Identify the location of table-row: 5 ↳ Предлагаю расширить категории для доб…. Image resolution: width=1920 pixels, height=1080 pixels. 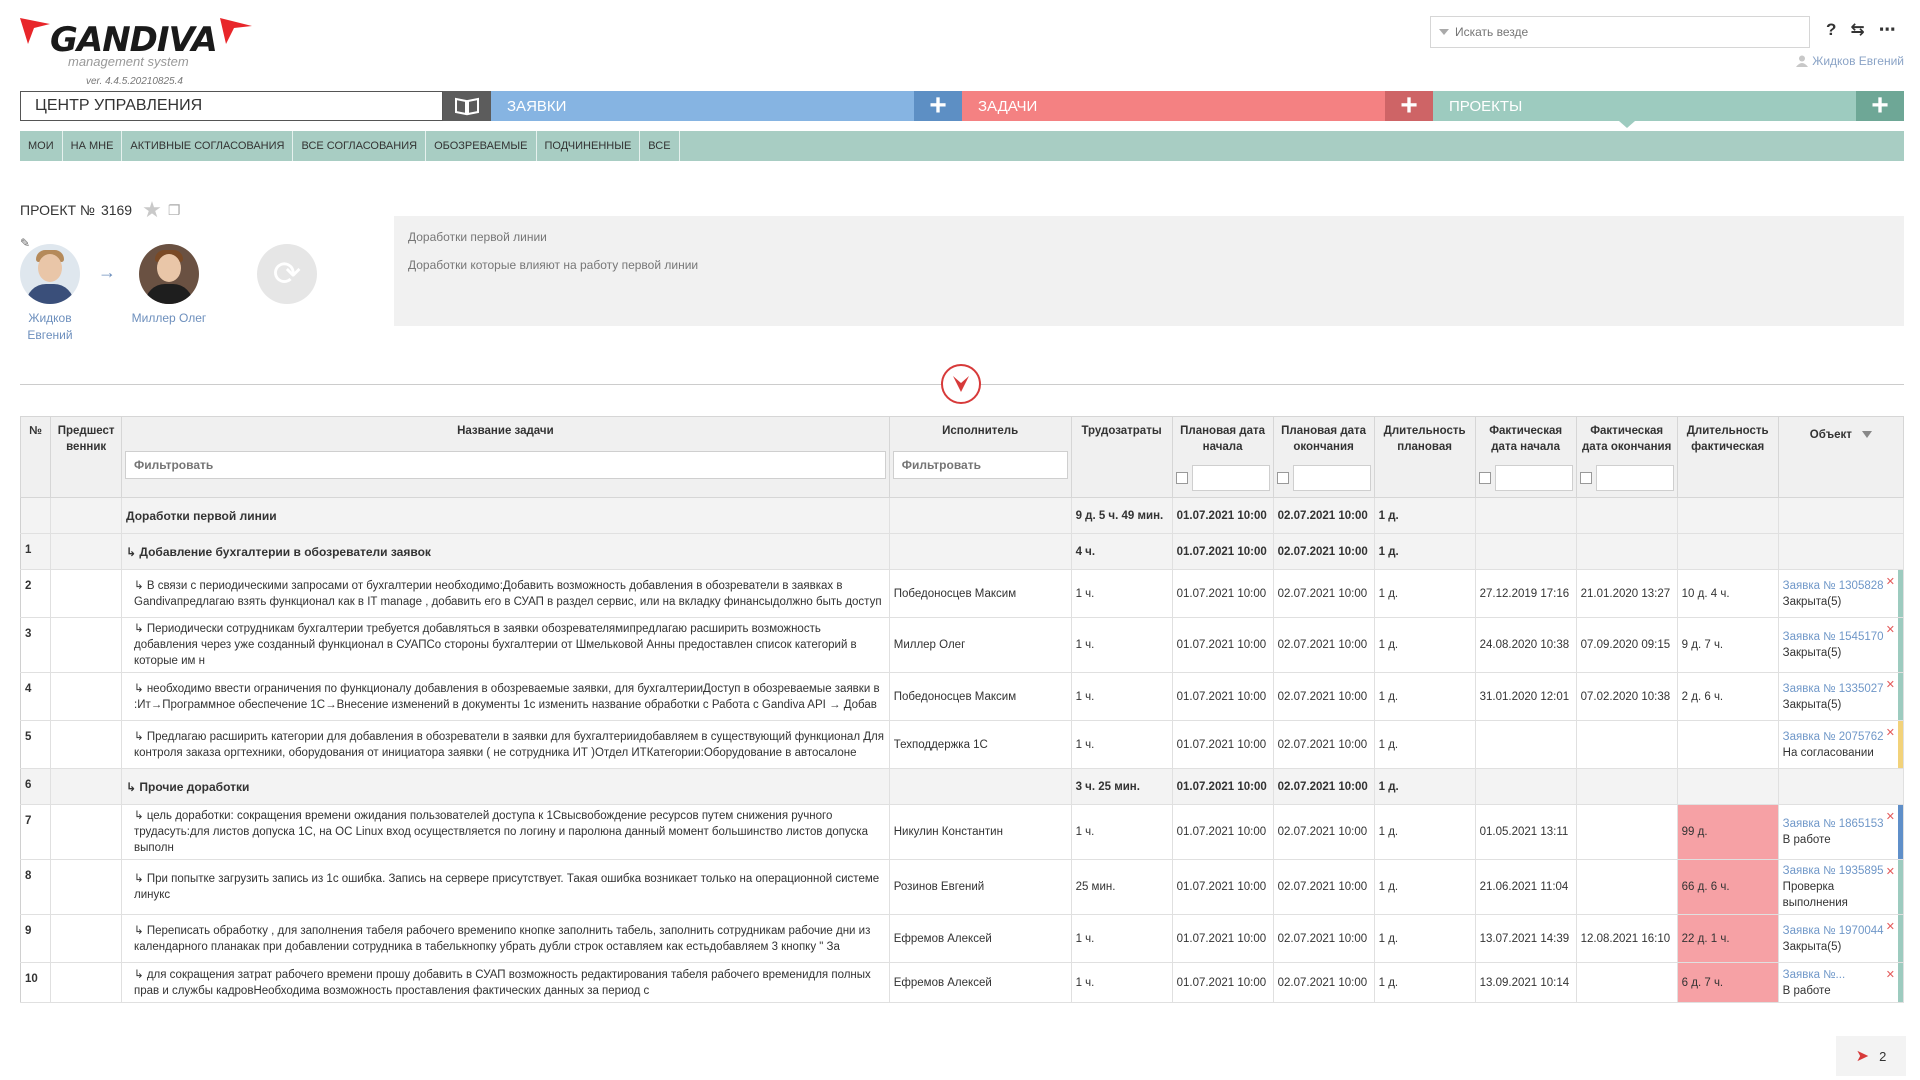
(962, 744).